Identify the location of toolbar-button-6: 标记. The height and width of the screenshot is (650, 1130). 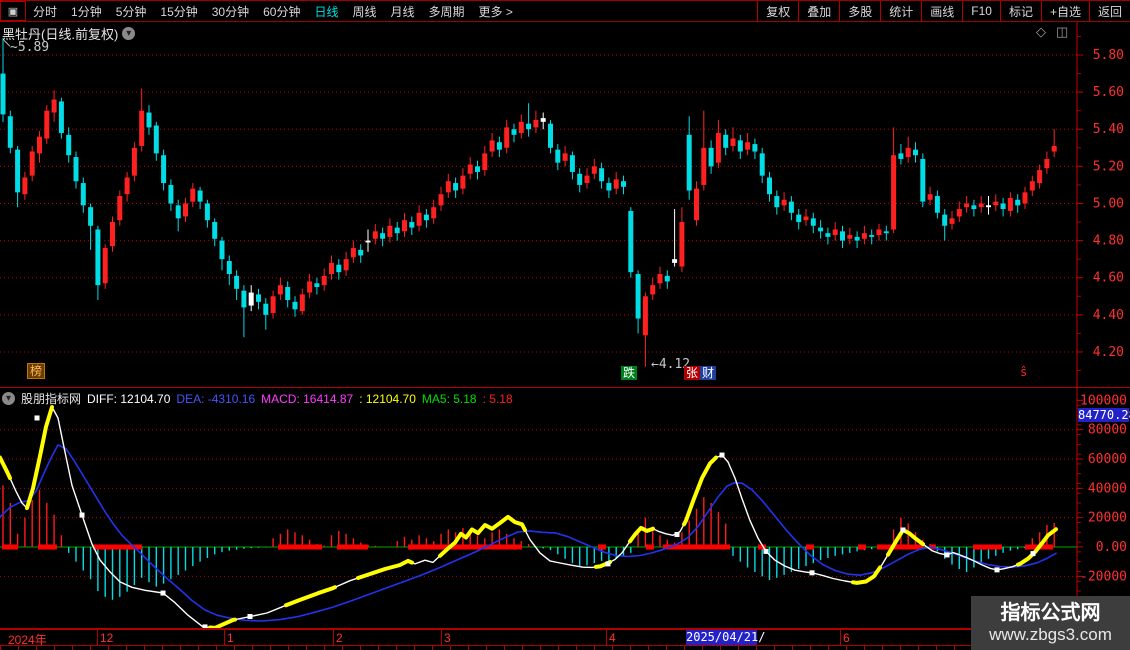
(1020, 11).